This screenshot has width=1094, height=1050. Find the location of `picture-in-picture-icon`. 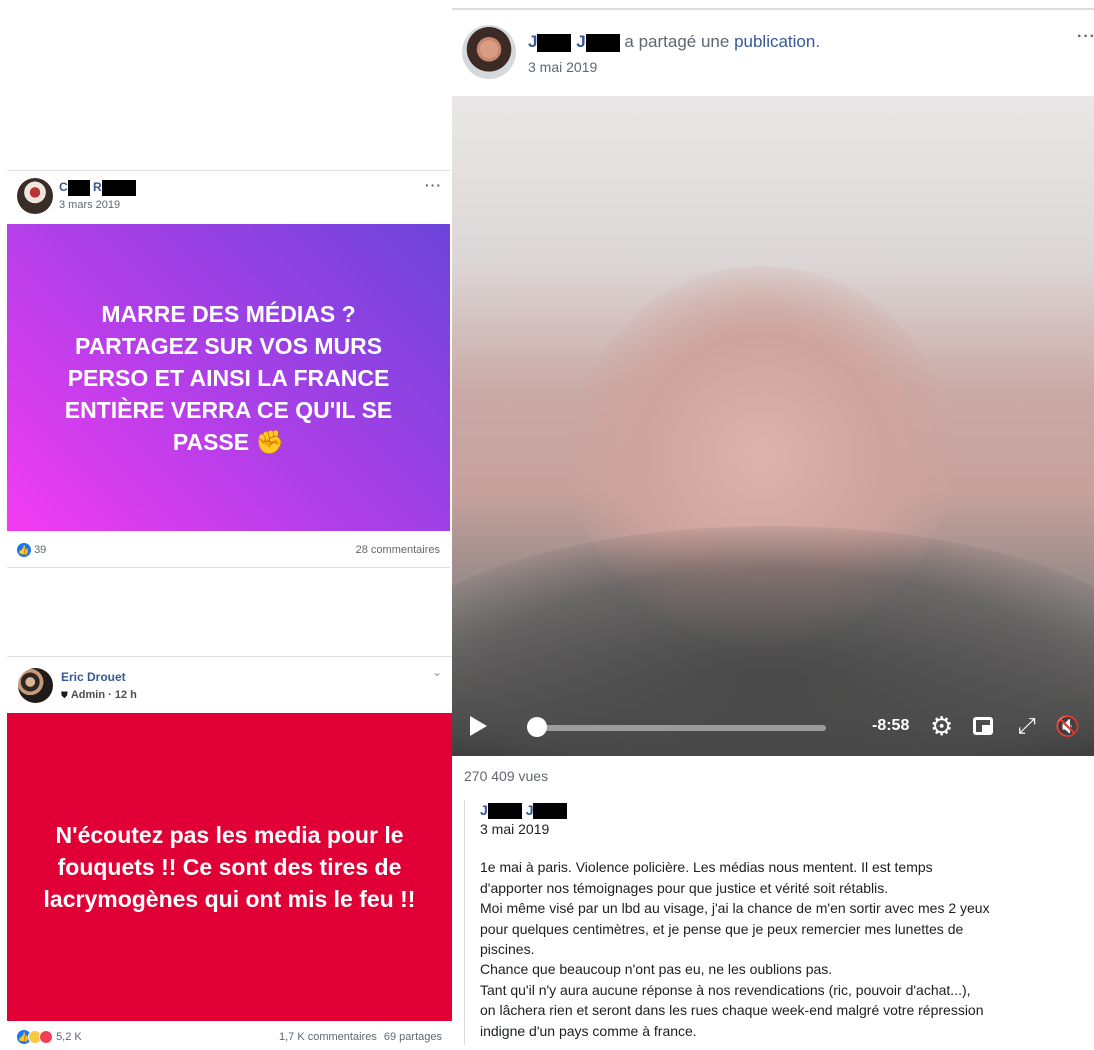

picture-in-picture-icon is located at coordinates (983, 726).